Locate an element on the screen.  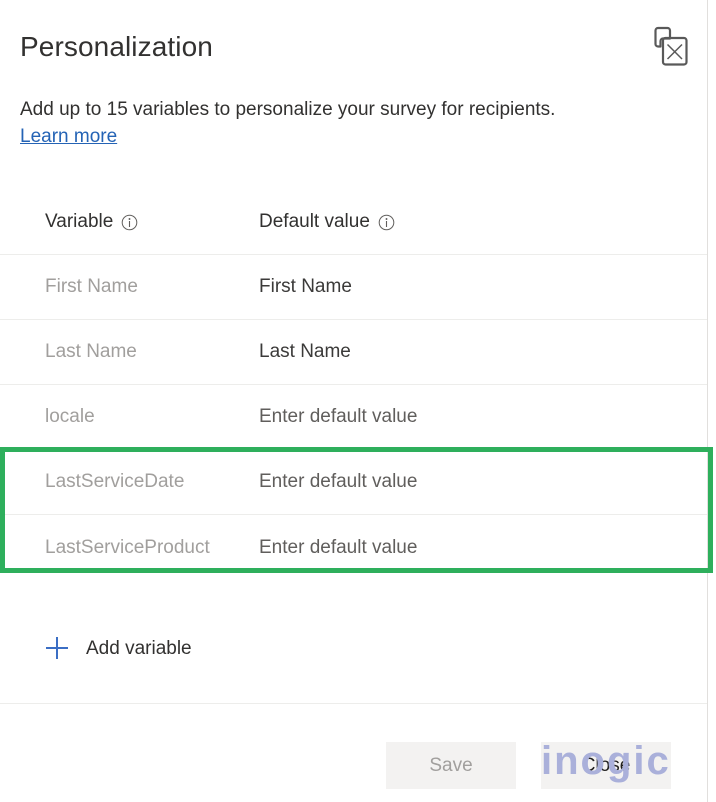
variable-name-cell: First Name is located at coordinates (128, 287).